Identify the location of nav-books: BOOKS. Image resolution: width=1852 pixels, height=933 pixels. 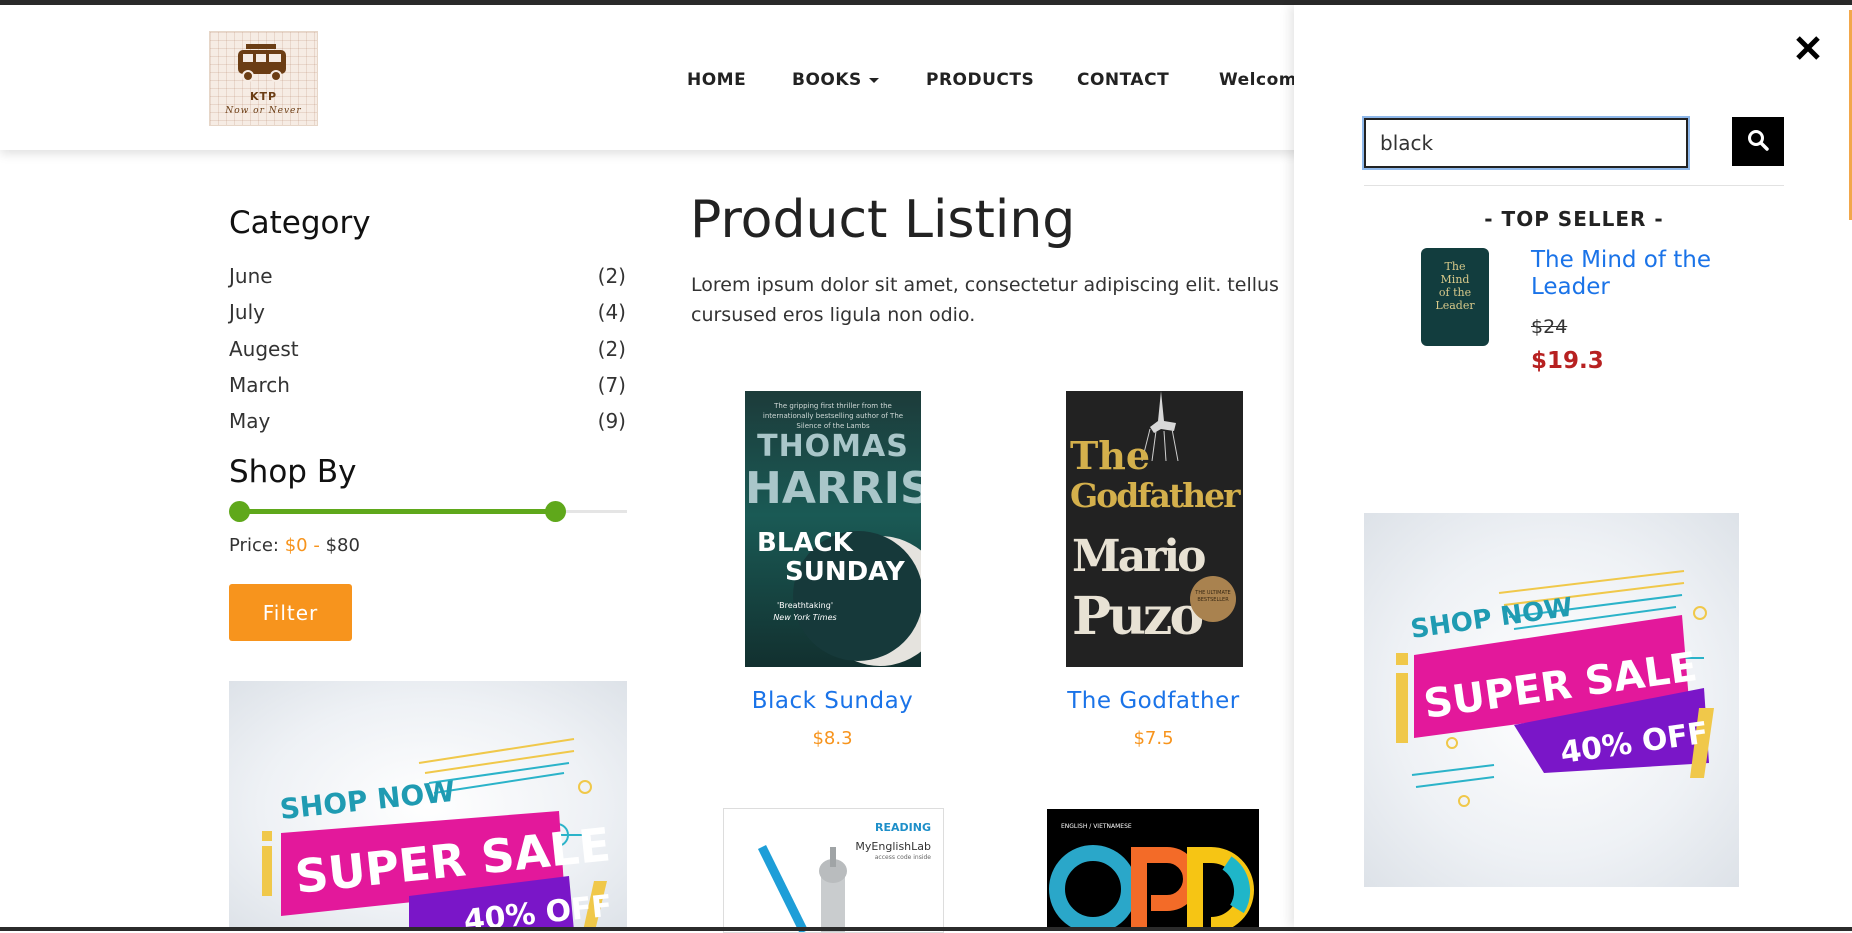
(835, 80).